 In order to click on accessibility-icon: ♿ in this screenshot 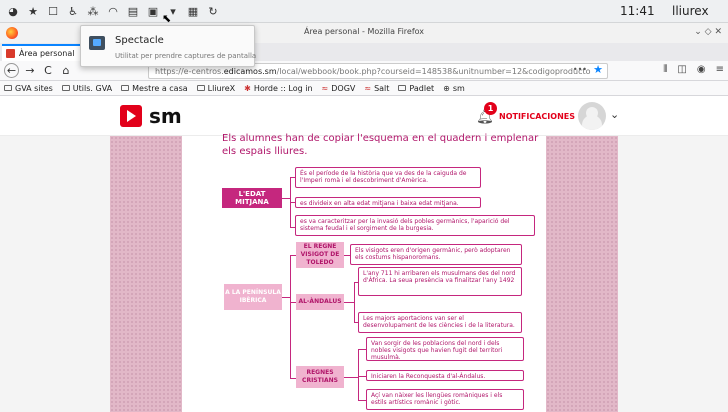, I will do `click(73, 11)`.